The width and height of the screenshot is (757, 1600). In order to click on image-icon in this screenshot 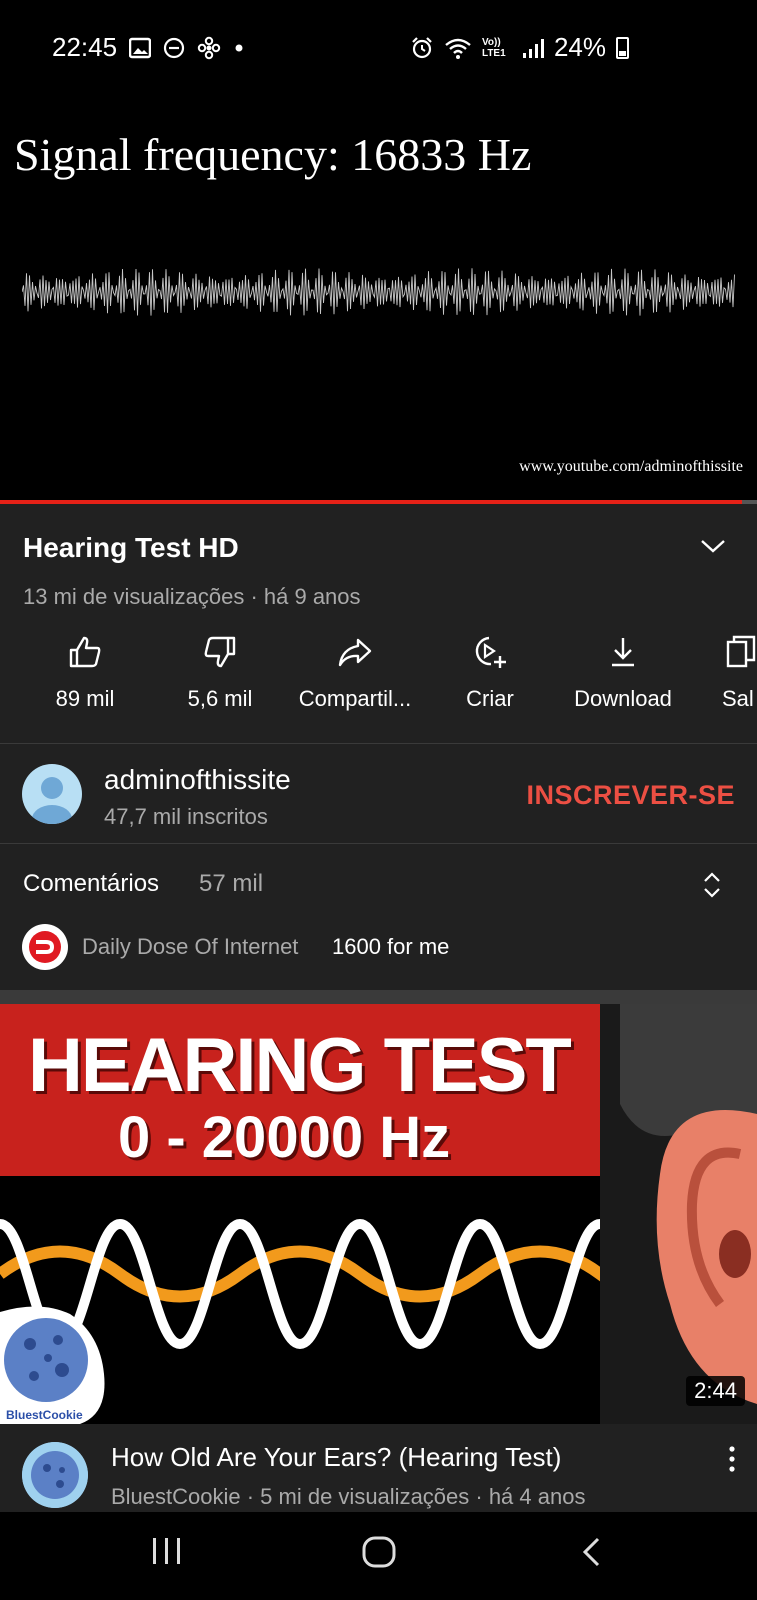, I will do `click(140, 47)`.